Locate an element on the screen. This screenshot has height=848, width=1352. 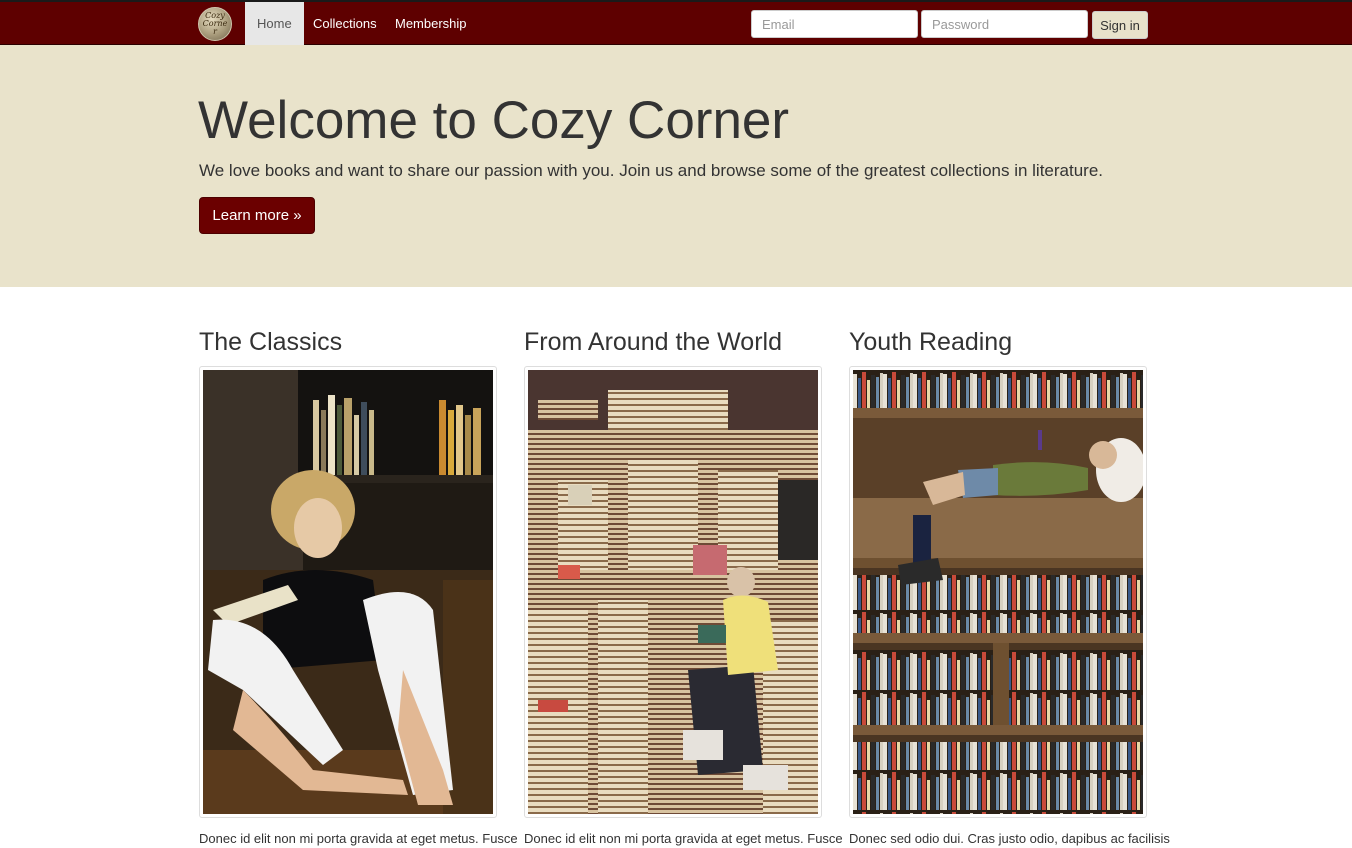
collection-title: The Classics is located at coordinates (271, 342).